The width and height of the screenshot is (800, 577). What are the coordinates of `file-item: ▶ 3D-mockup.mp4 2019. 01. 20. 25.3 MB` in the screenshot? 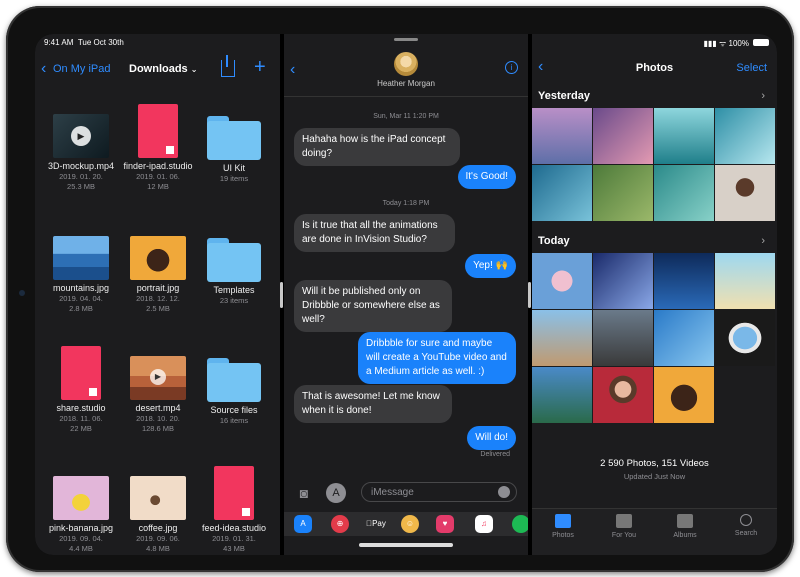 It's located at (81, 153).